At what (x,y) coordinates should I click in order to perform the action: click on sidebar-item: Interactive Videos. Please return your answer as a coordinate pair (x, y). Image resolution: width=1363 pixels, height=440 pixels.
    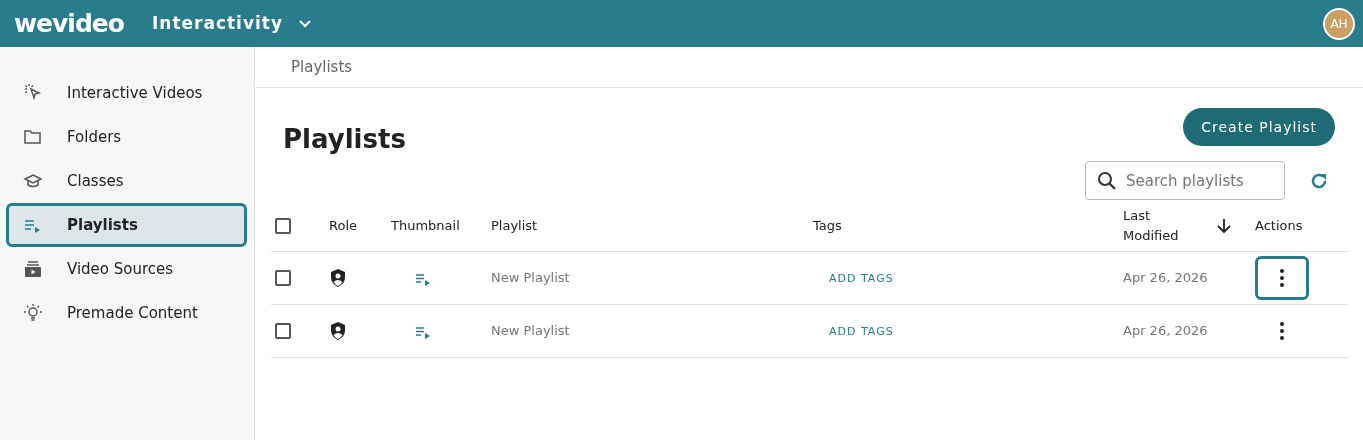
    Looking at the image, I should click on (126, 93).